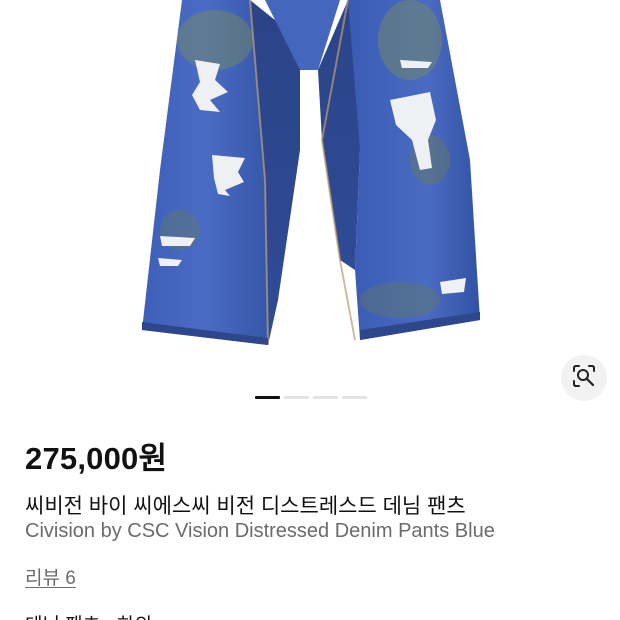  I want to click on product-price: 275,000원, so click(96, 458).